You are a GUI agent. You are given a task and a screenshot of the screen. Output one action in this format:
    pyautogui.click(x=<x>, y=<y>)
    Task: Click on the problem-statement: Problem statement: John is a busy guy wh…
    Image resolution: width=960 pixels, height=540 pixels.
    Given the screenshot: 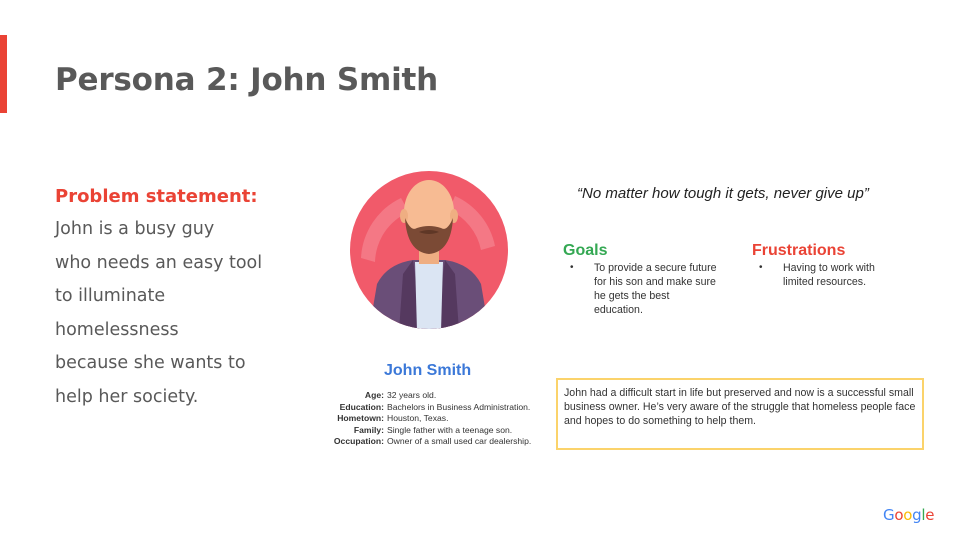 What is the action you would take?
    pyautogui.click(x=175, y=297)
    